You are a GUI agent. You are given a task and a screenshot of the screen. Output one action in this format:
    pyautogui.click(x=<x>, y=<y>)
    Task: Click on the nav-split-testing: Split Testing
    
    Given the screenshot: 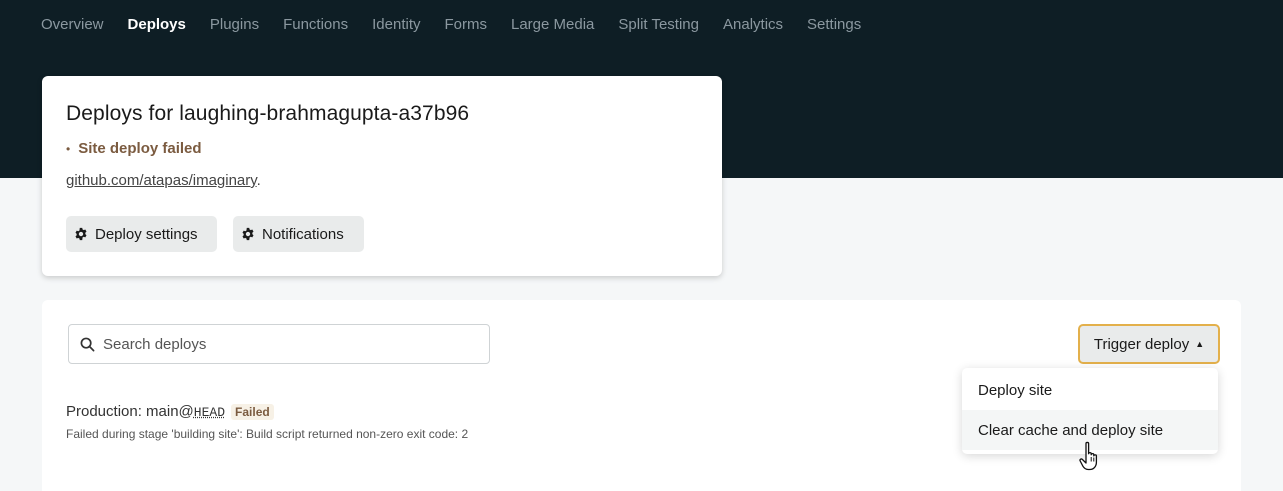 What is the action you would take?
    pyautogui.click(x=658, y=25)
    